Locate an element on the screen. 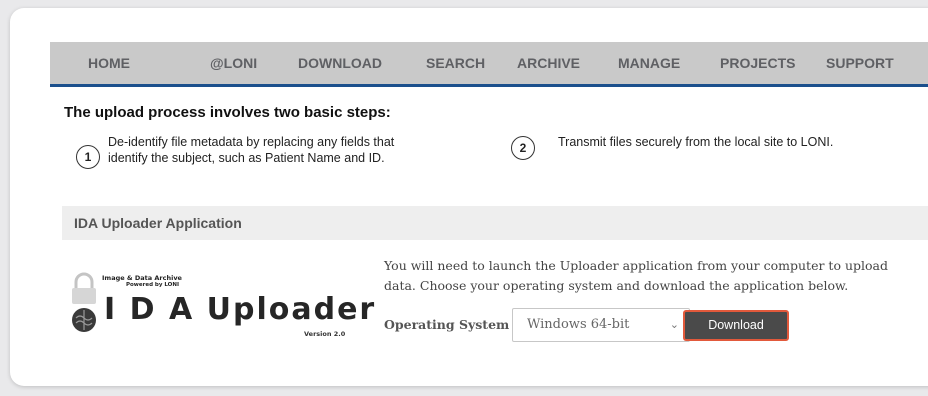 This screenshot has width=928, height=396. nav-projects: PROJECTS is located at coordinates (757, 63).